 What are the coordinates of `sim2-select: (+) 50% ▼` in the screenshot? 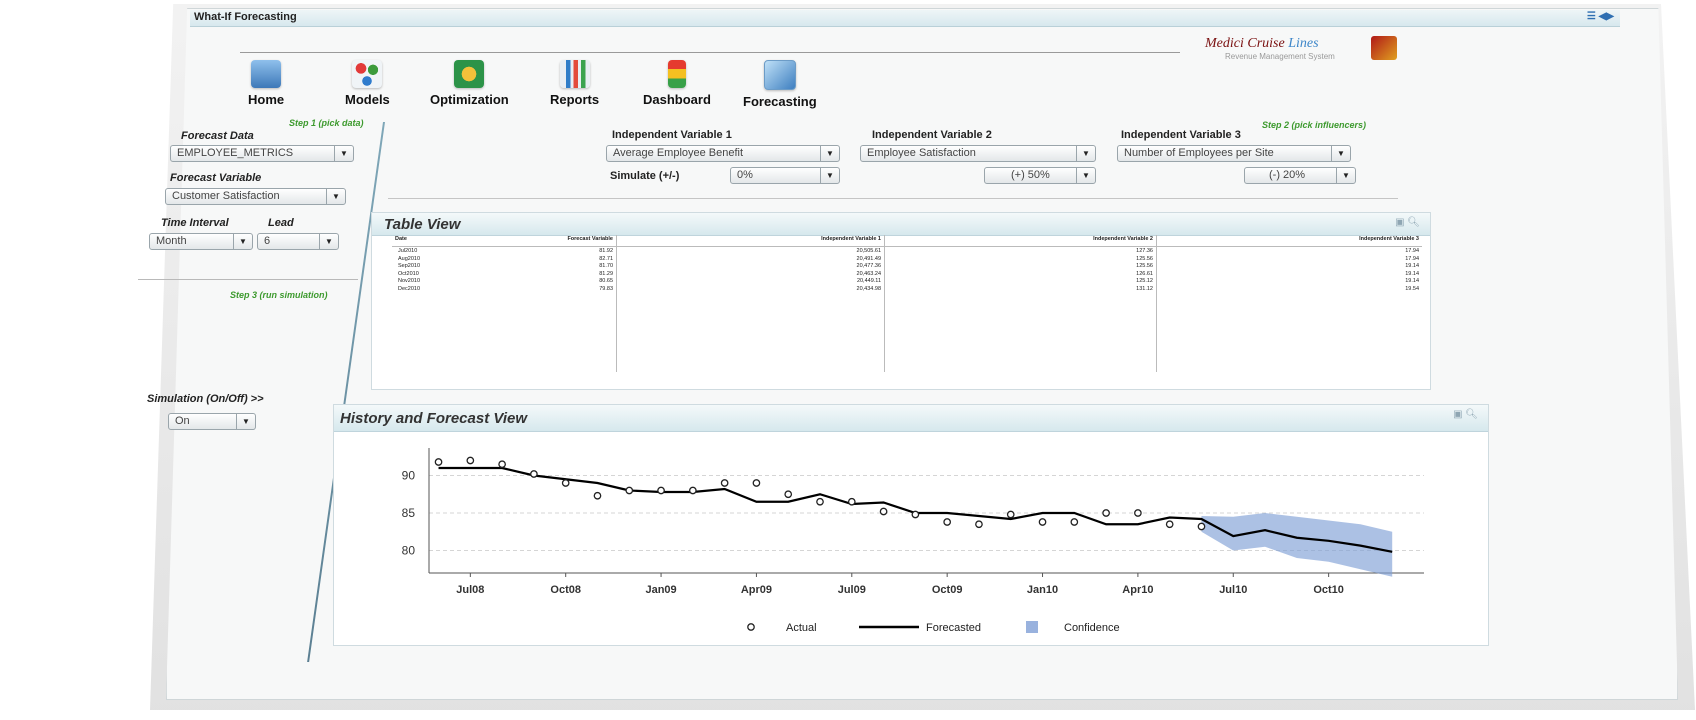 It's located at (1040, 175).